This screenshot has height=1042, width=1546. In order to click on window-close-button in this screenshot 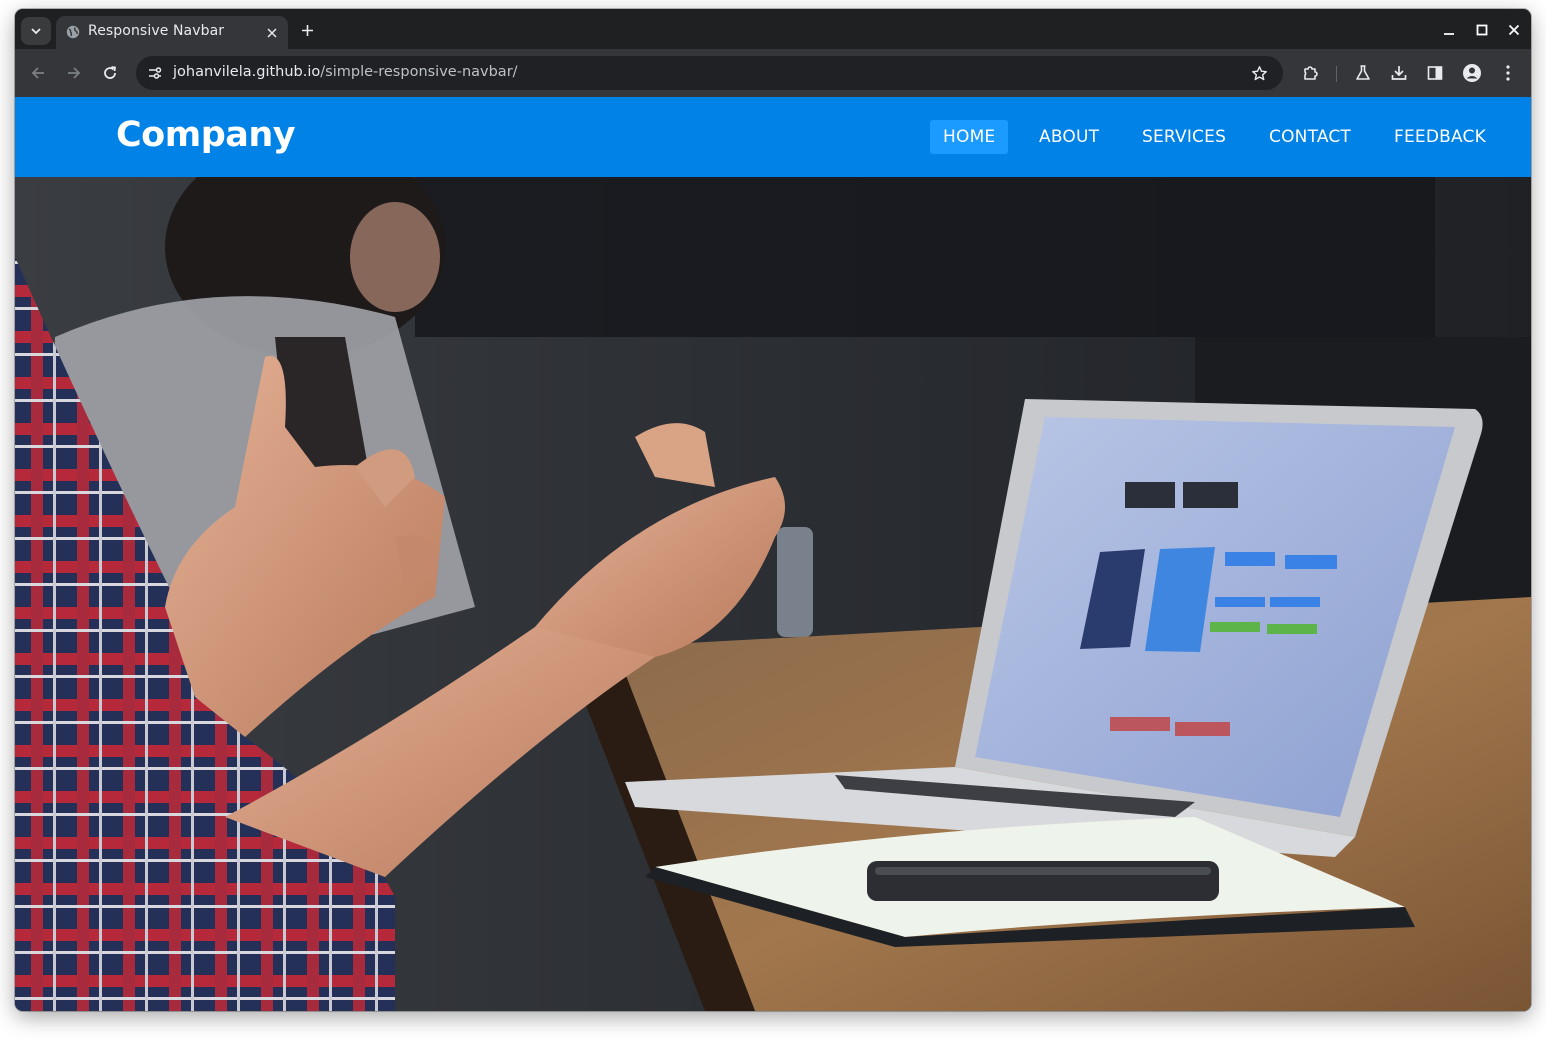, I will do `click(1514, 30)`.